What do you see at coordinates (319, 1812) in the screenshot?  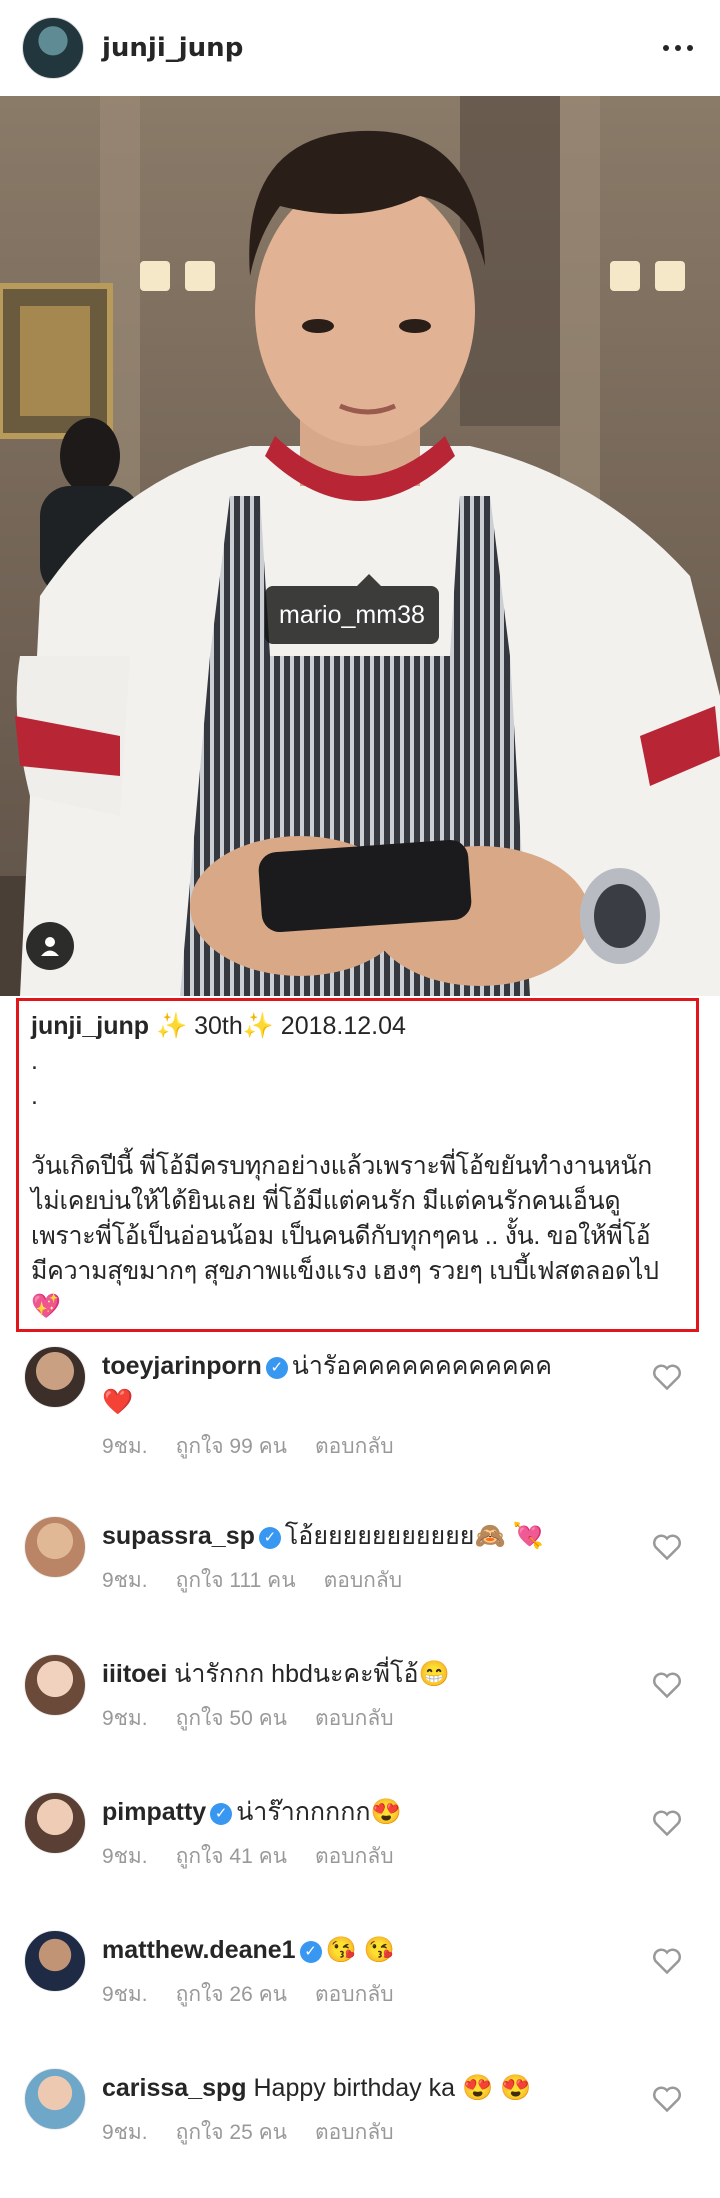 I see `comment-text: น่าร๊ากกกกก😍` at bounding box center [319, 1812].